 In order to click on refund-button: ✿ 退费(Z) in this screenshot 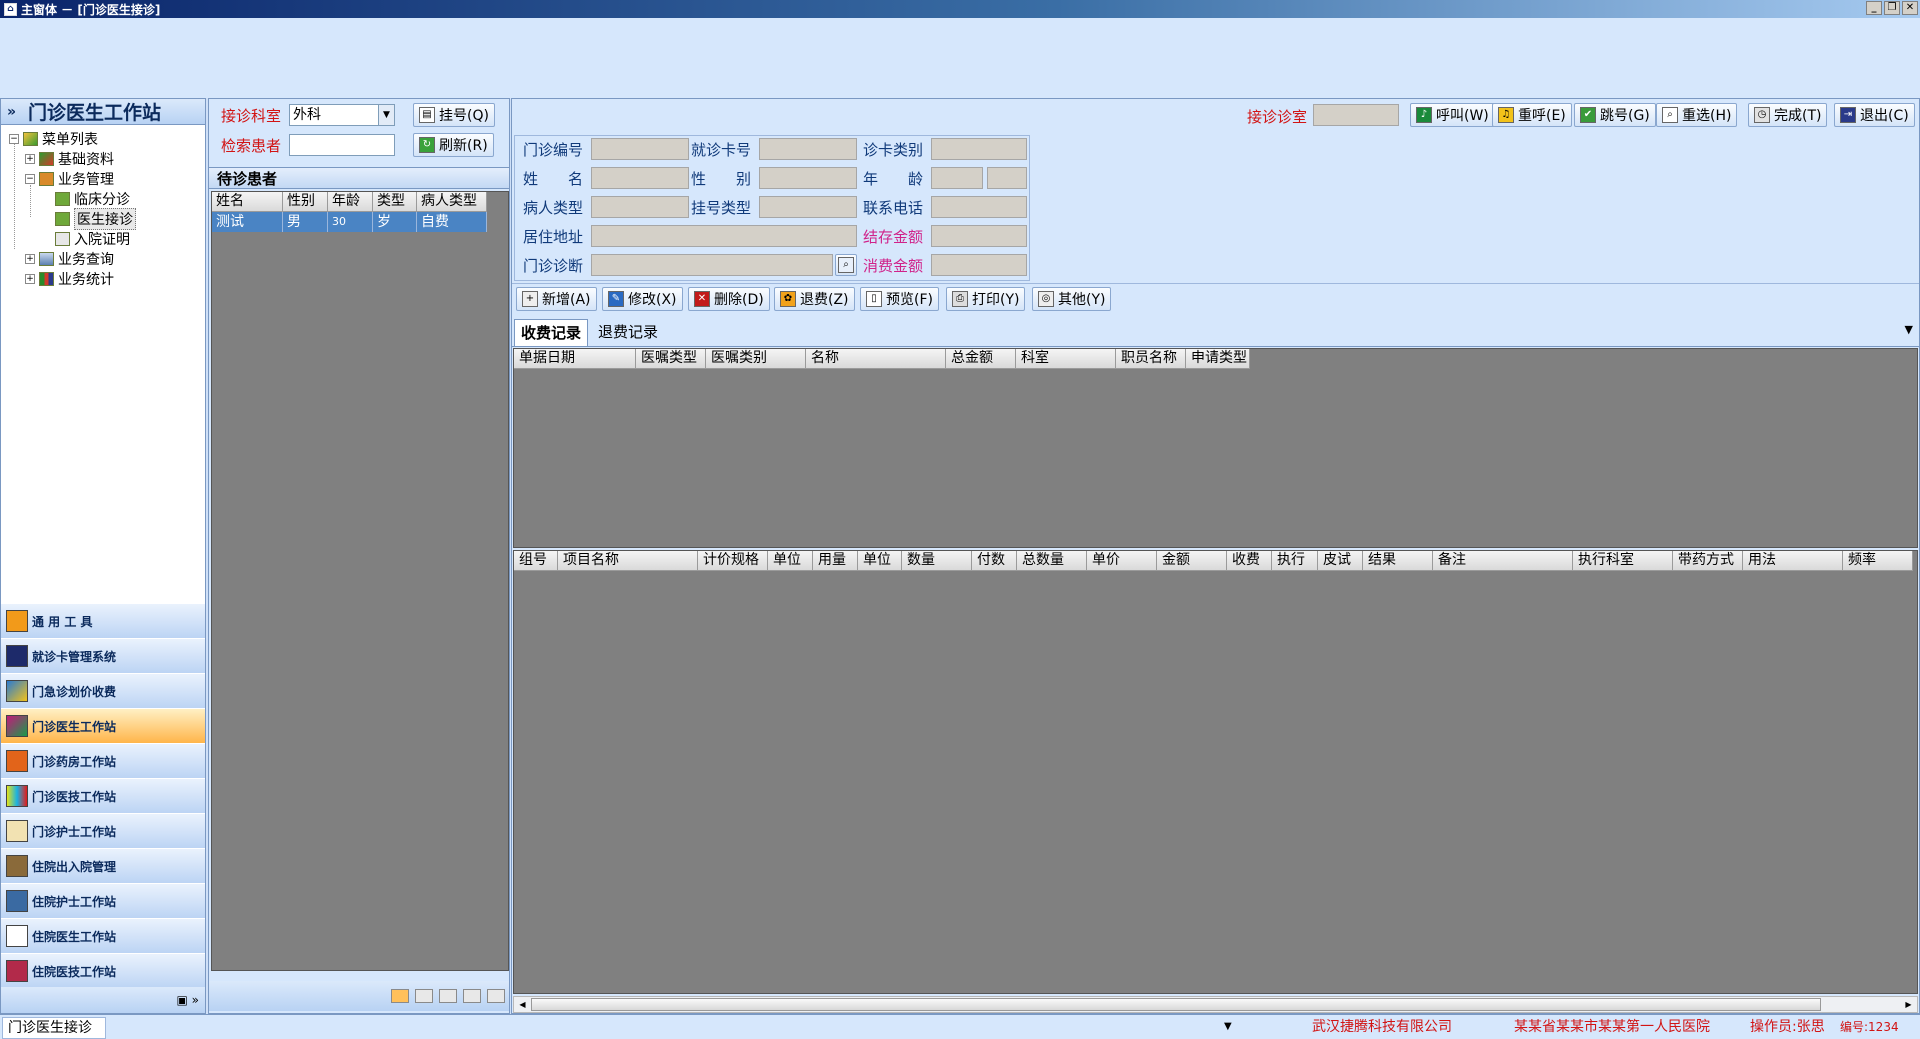, I will do `click(814, 299)`.